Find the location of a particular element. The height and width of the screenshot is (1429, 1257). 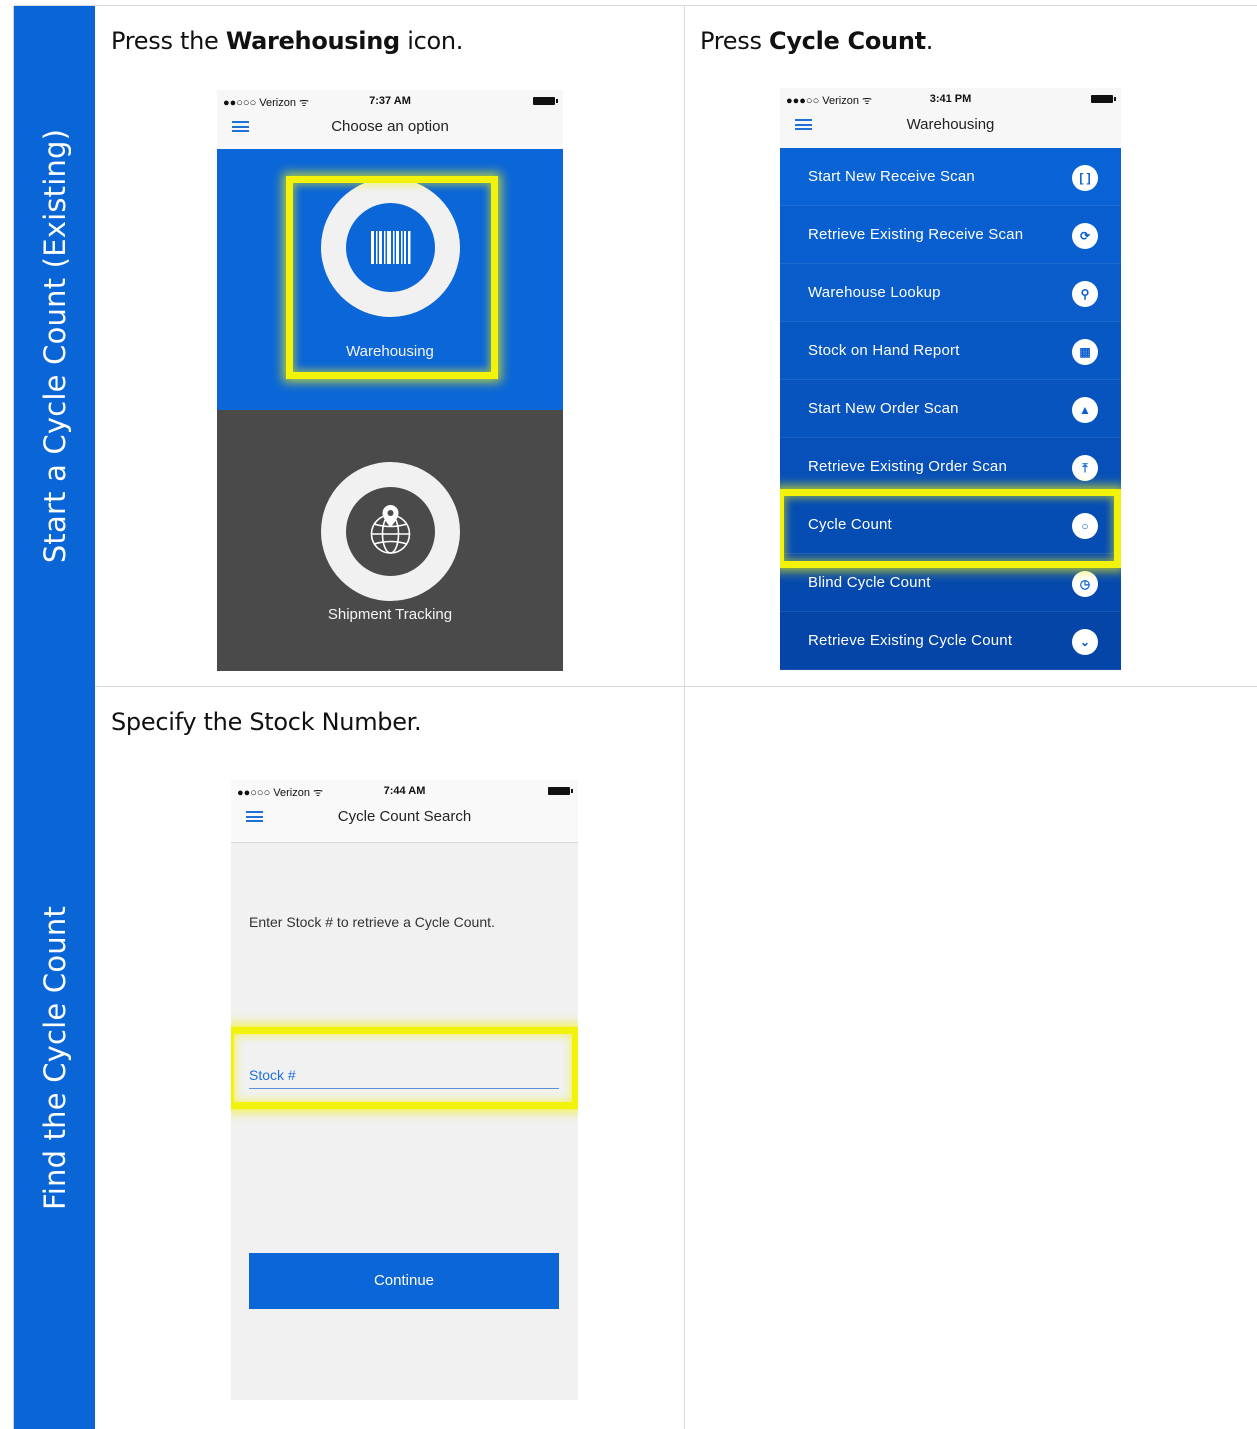

clock-text: 7:44 AM is located at coordinates (404, 791).